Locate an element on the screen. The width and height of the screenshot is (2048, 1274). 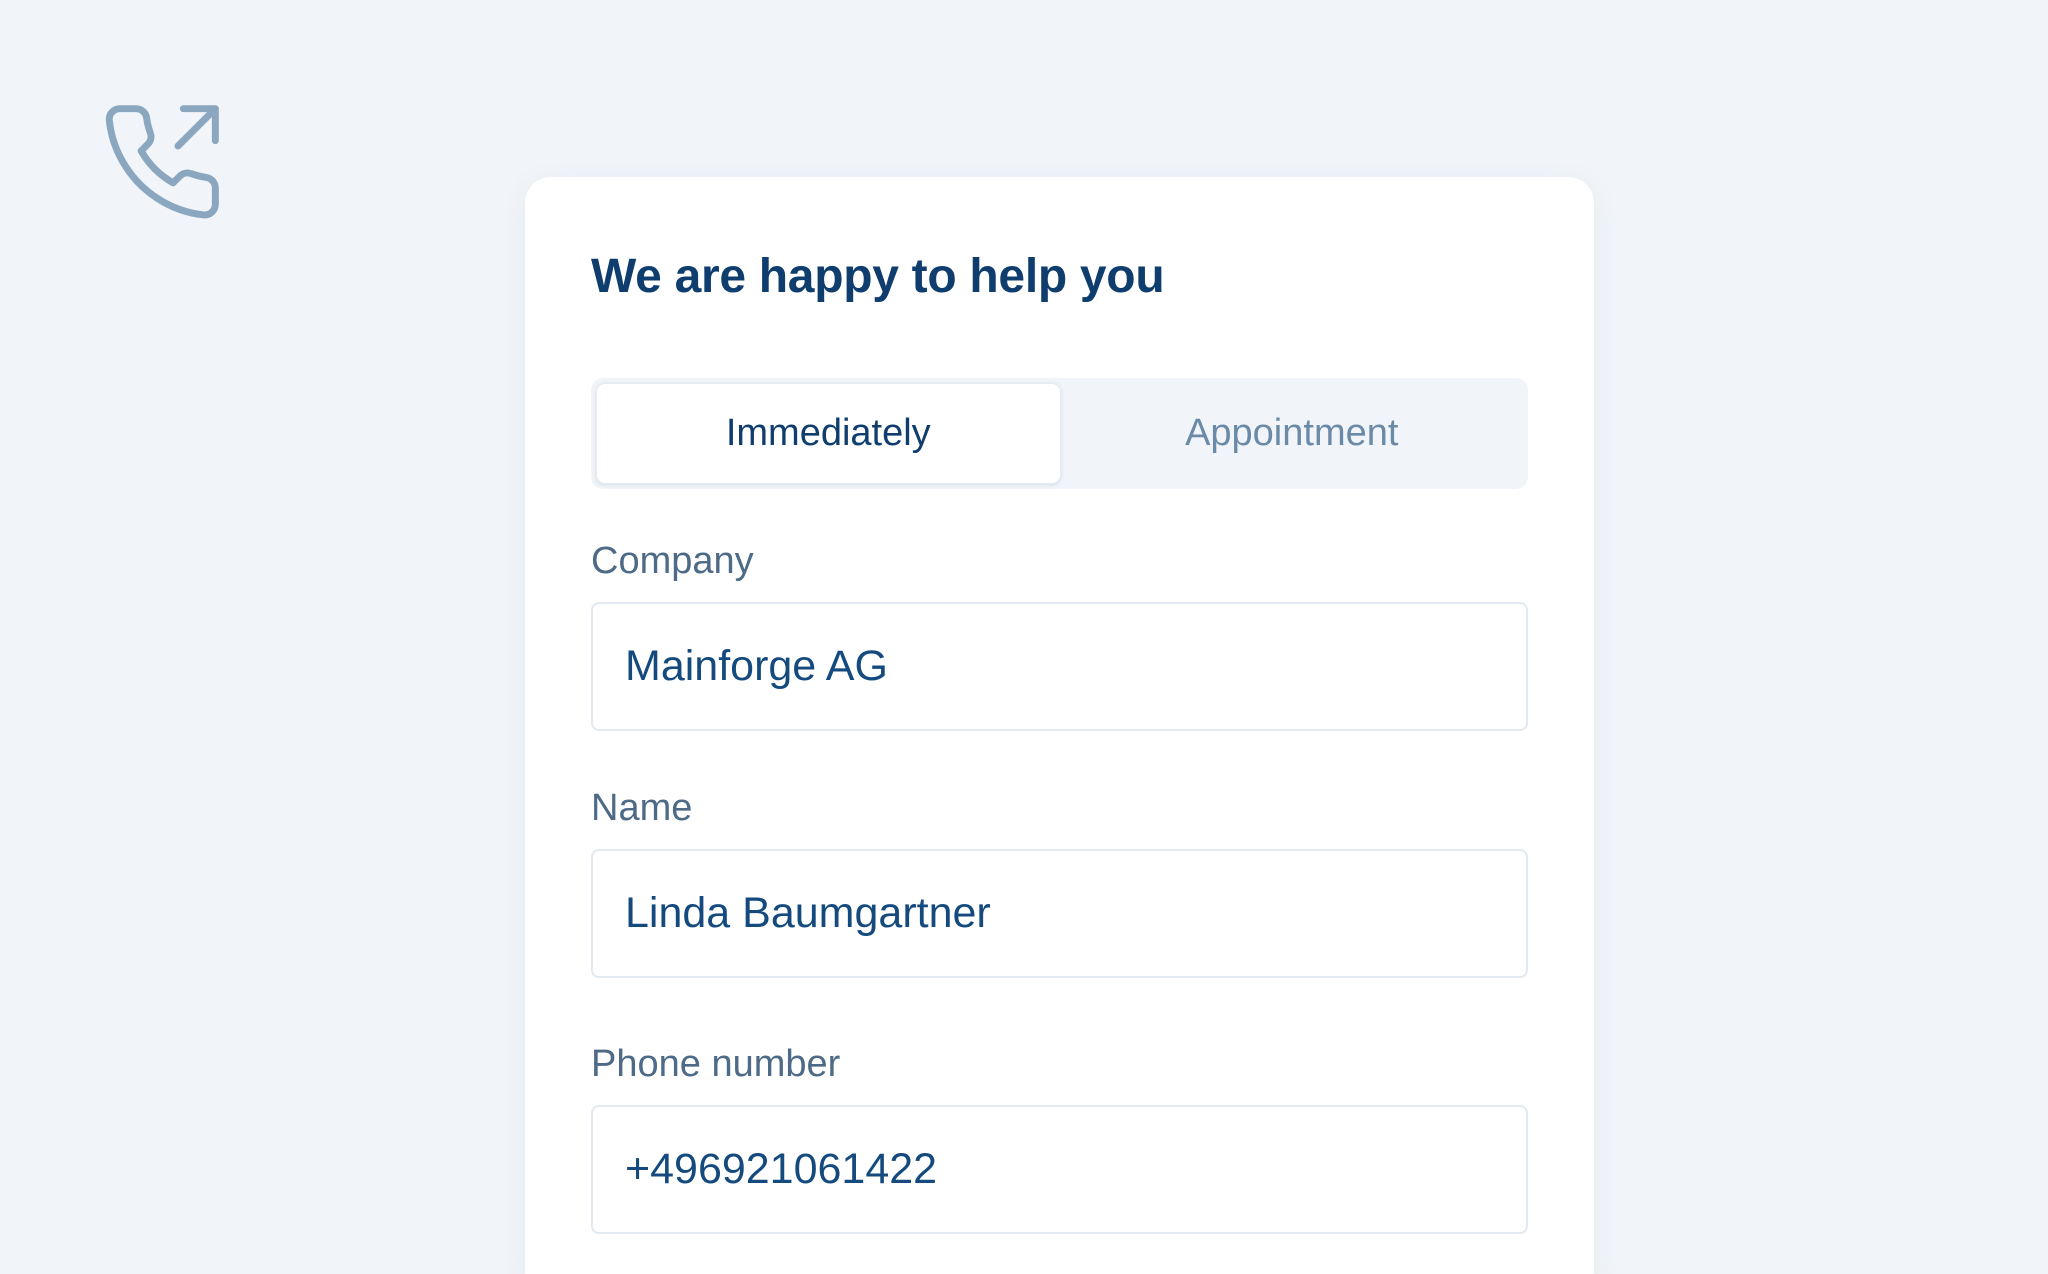
tab-immediately: Immediately is located at coordinates (828, 433).